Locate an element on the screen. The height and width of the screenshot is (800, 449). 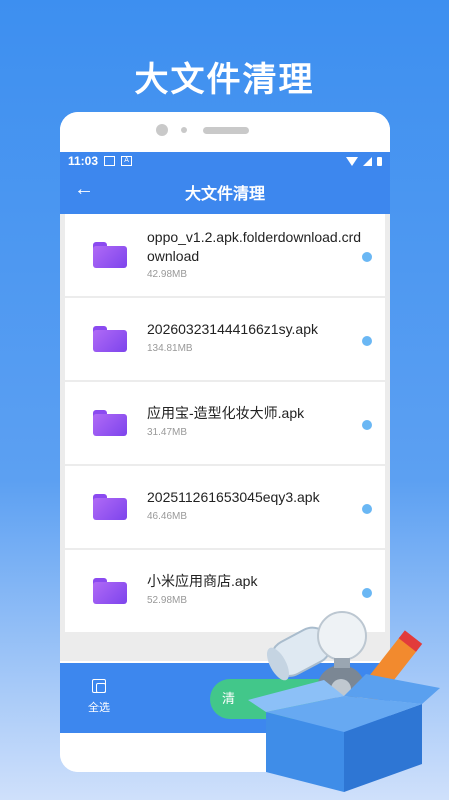
list-item: 202603231444166z1sy.apk 134.81MB is located at coordinates (225, 339).